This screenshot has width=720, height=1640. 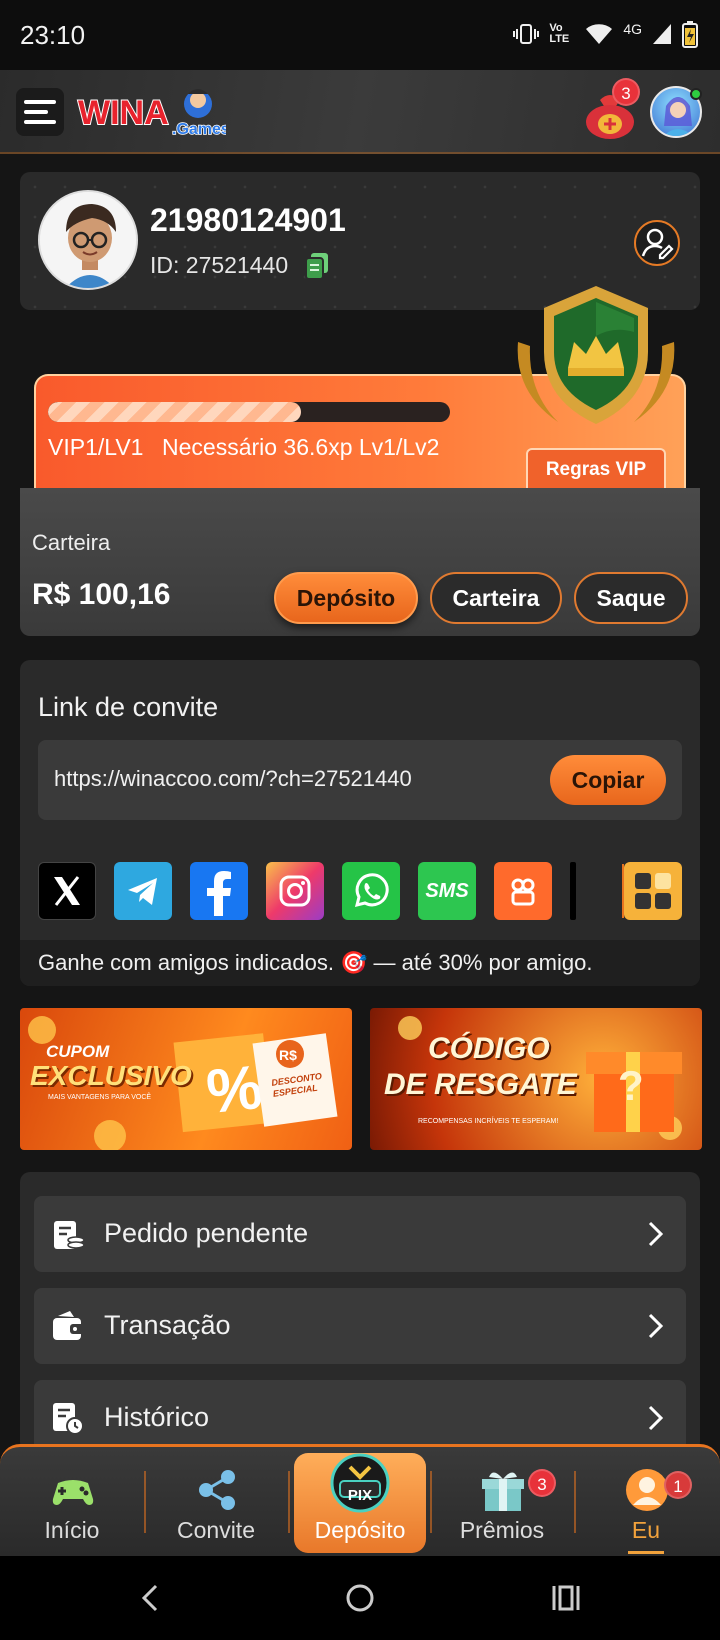 I want to click on more-apps-icon, so click(x=653, y=891).